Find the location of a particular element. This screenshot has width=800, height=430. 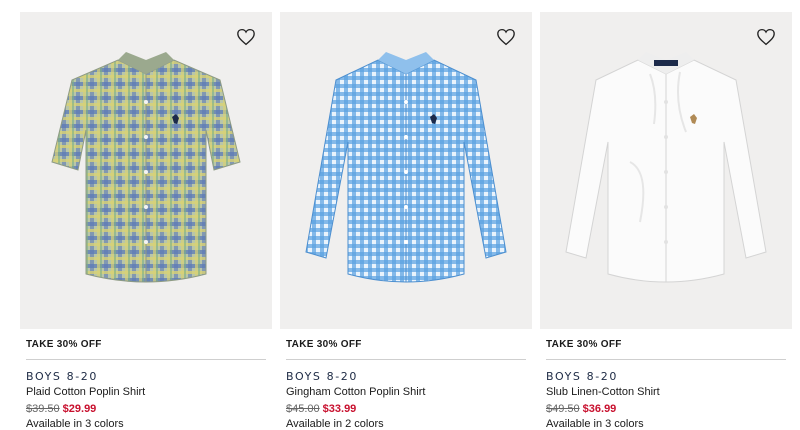

original-price: $39.50 is located at coordinates (43, 409).